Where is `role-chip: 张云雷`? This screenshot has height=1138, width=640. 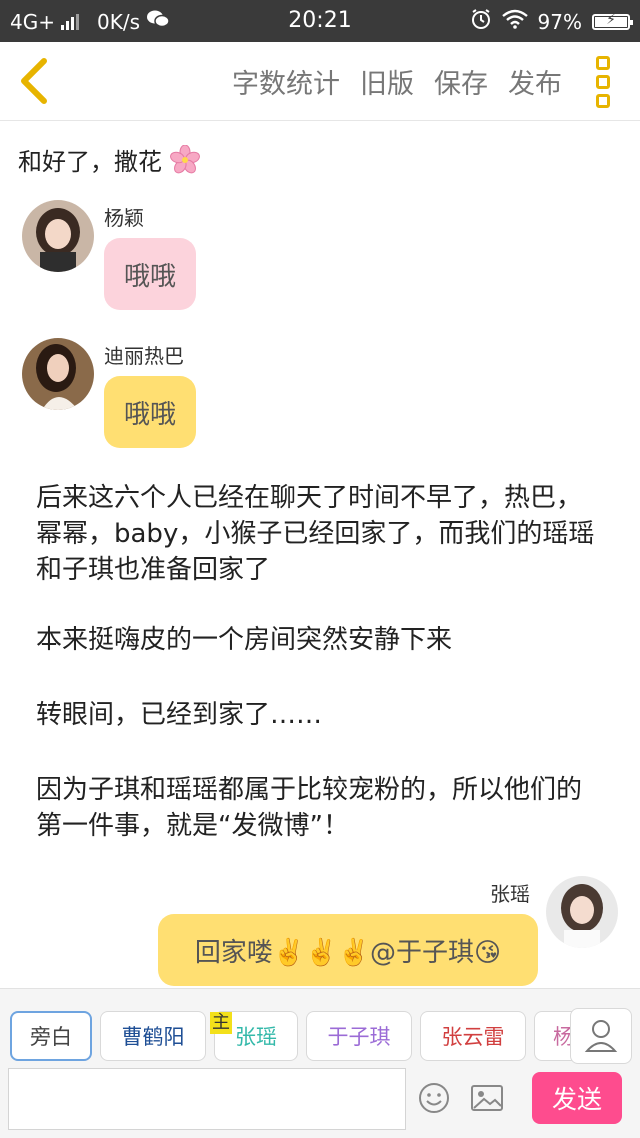
role-chip: 张云雷 is located at coordinates (473, 1036).